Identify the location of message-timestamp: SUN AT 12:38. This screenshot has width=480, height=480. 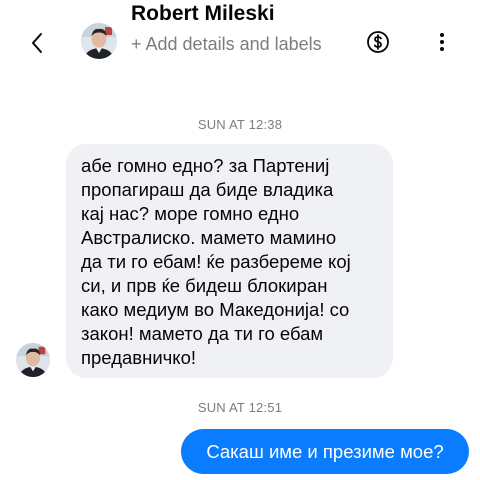
(240, 124).